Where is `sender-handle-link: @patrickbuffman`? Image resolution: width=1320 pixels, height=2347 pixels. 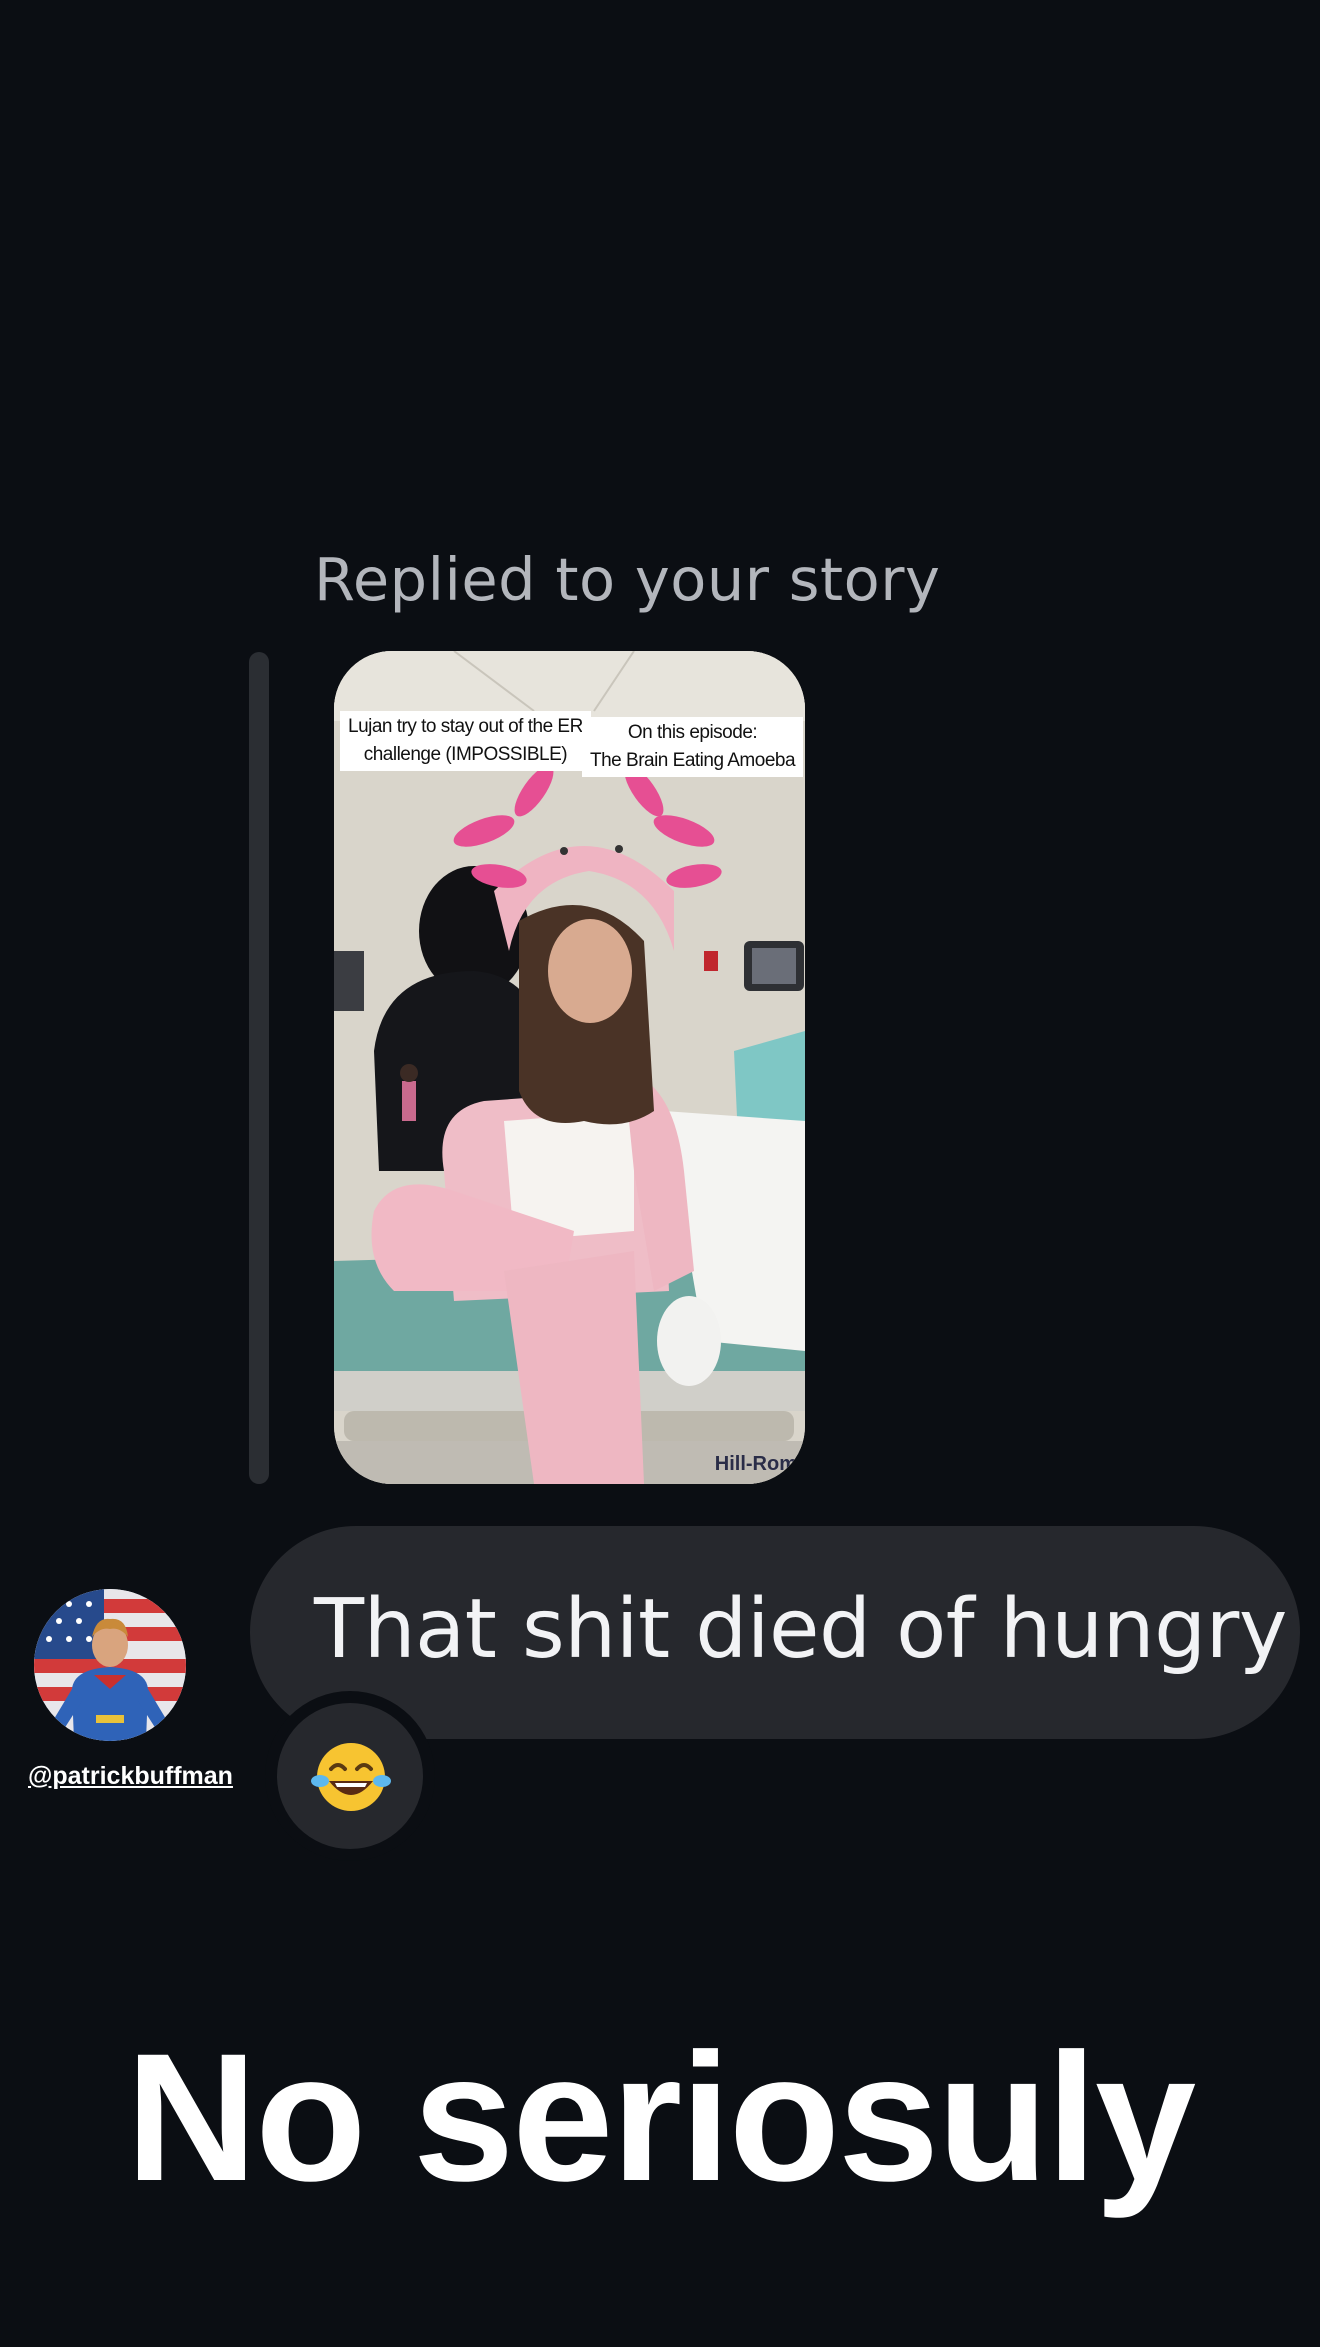
sender-handle-link: @patrickbuffman is located at coordinates (130, 1776).